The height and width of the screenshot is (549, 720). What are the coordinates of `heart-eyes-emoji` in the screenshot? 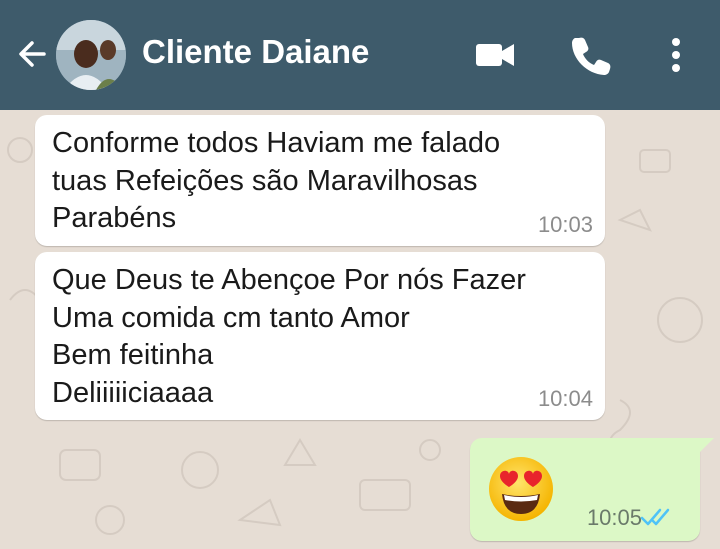 It's located at (521, 489).